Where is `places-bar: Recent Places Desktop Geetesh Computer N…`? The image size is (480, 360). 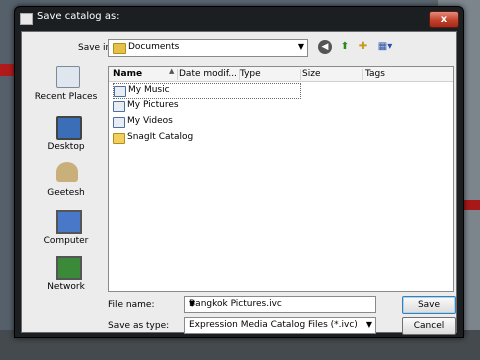 places-bar: Recent Places Desktop Geetesh Computer N… is located at coordinates (66, 179).